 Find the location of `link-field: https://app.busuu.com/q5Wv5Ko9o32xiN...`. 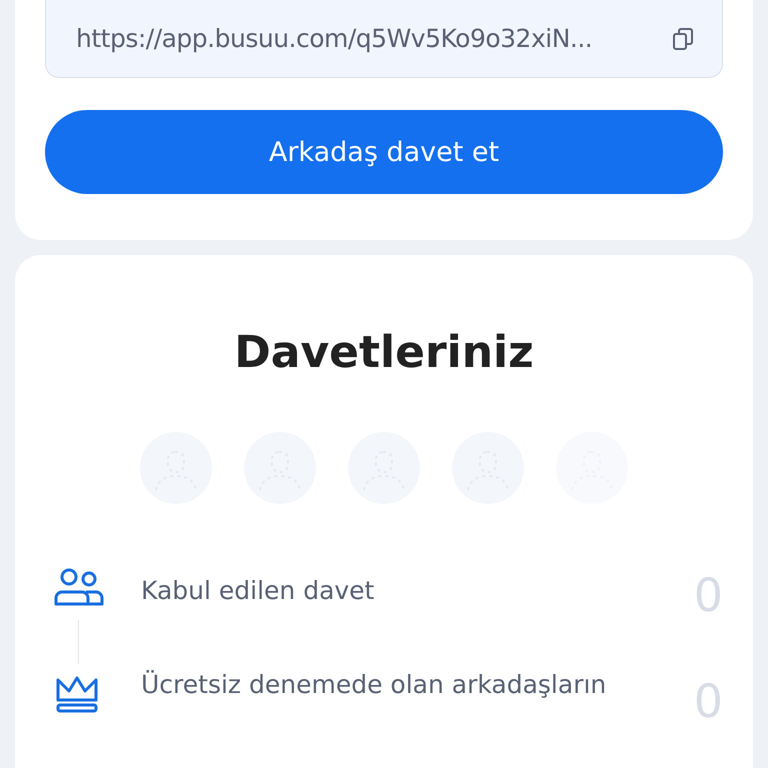

link-field: https://app.busuu.com/q5Wv5Ko9o32xiN... is located at coordinates (384, 39).